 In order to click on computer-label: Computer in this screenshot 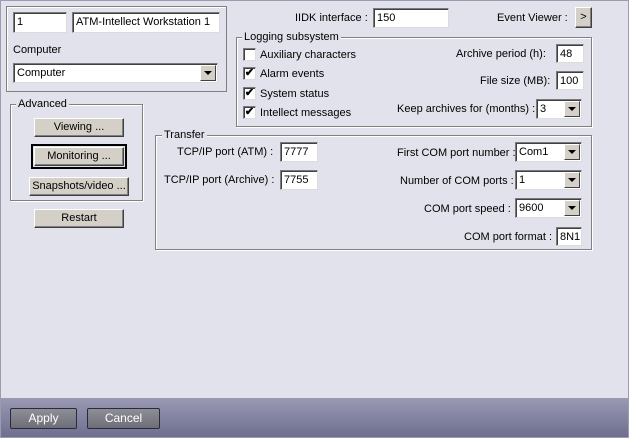, I will do `click(37, 50)`.